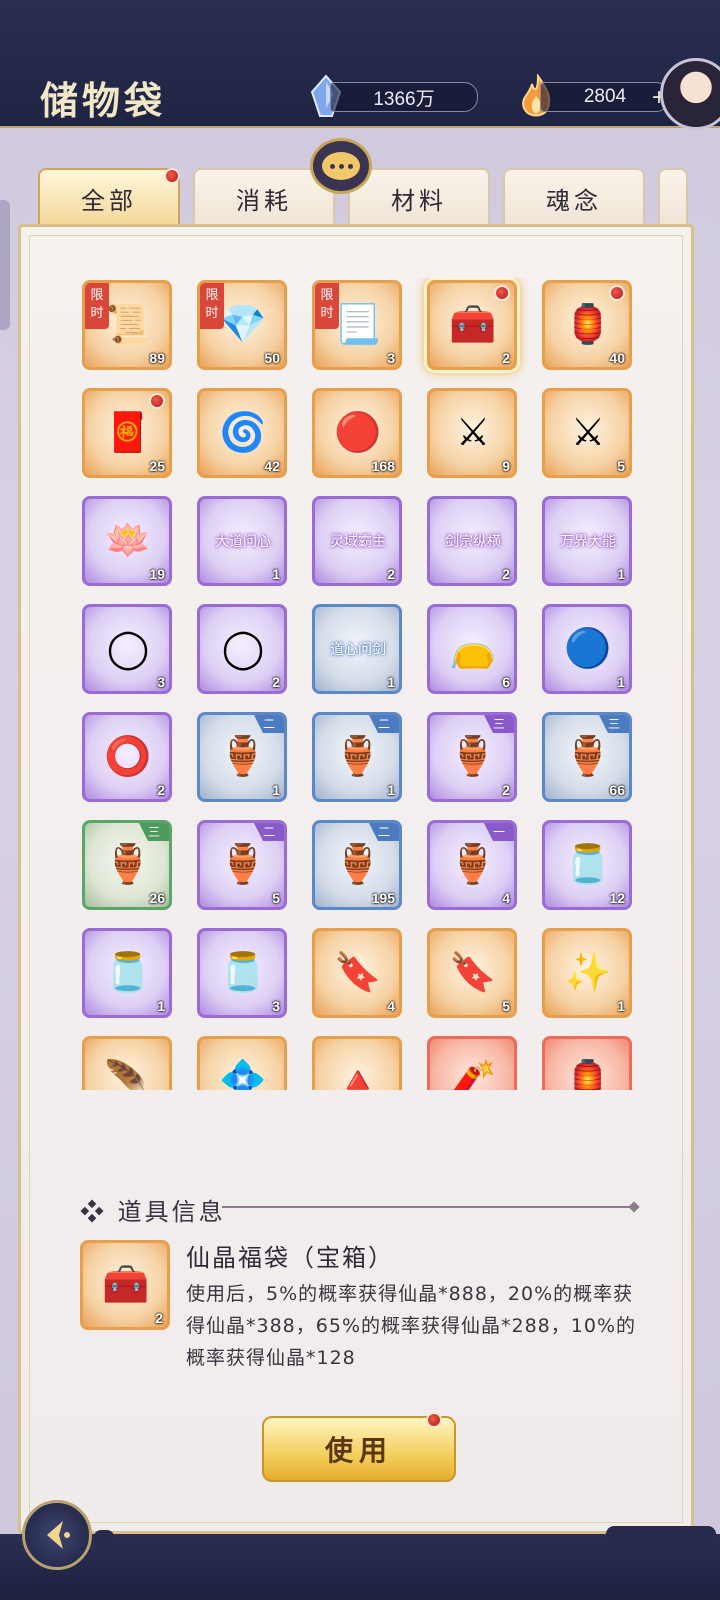  I want to click on green-vase-icon: 🏺, so click(128, 863).